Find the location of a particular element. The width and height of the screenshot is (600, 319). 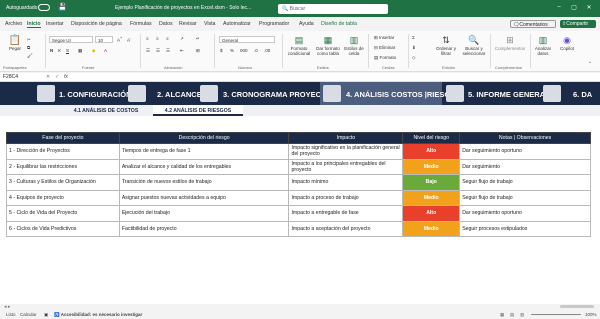

menu-archivo: Archivo is located at coordinates (13, 24).